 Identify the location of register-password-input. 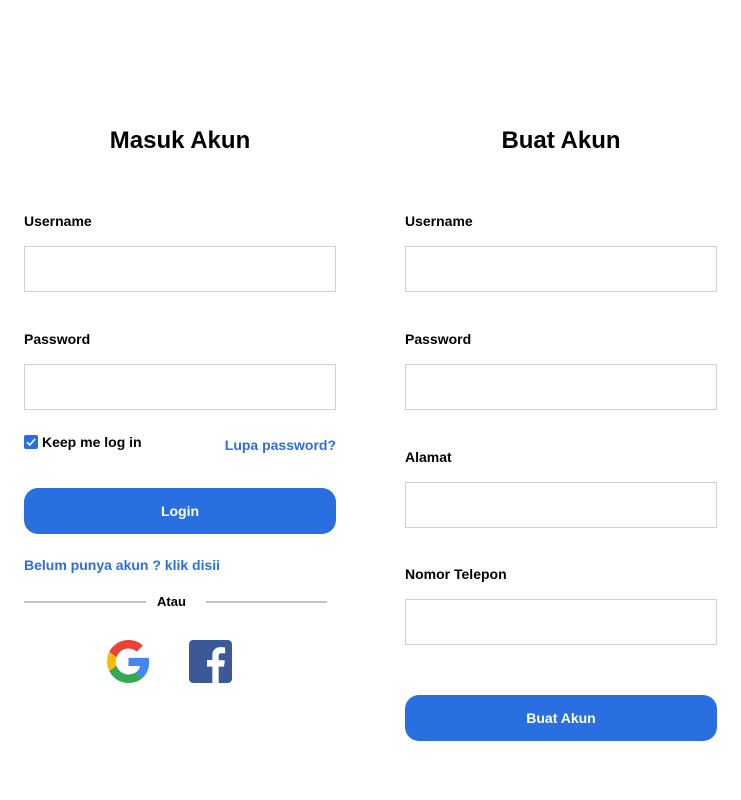
(561, 387).